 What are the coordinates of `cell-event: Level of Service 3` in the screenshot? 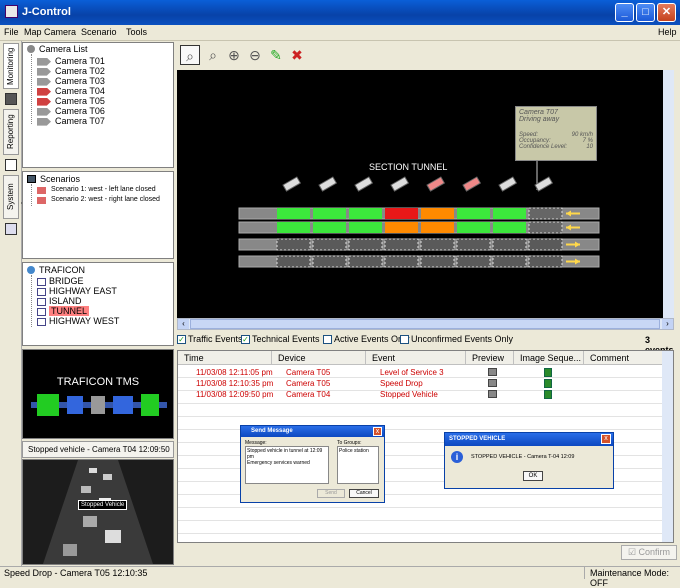 It's located at (412, 372).